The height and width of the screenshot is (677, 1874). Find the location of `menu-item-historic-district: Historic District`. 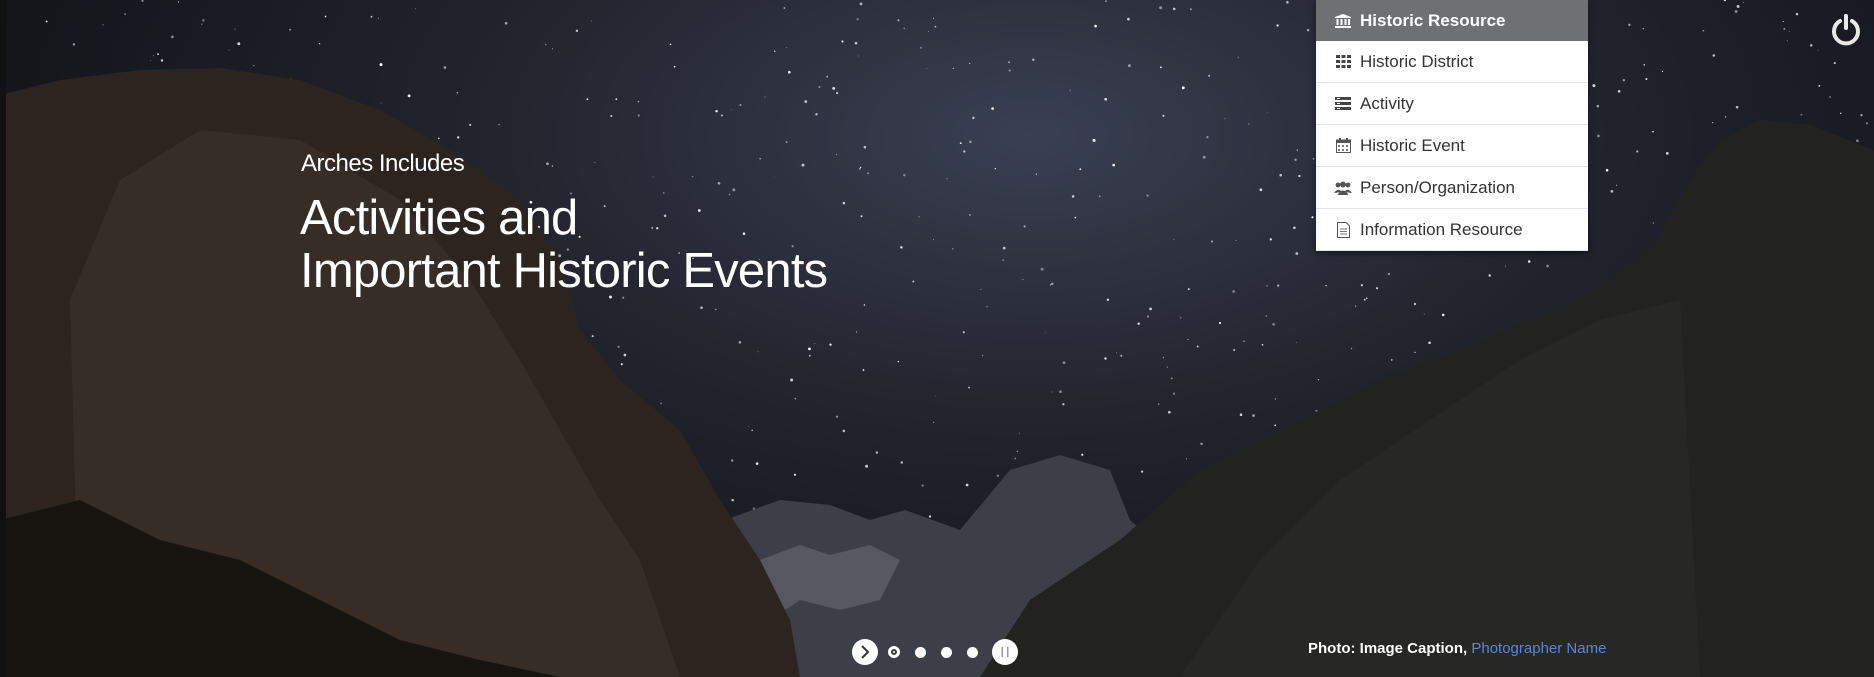

menu-item-historic-district: Historic District is located at coordinates (1452, 62).